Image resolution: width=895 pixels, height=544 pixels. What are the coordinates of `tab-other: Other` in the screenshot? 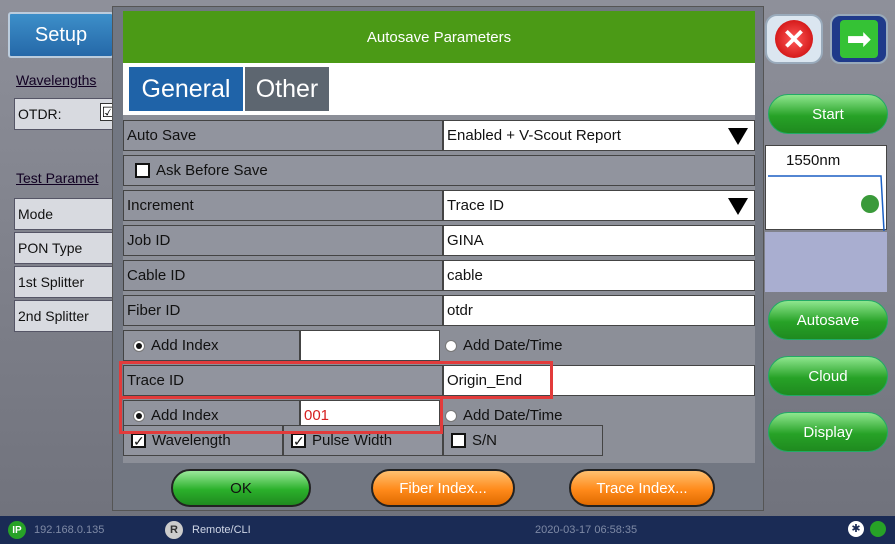 It's located at (287, 89).